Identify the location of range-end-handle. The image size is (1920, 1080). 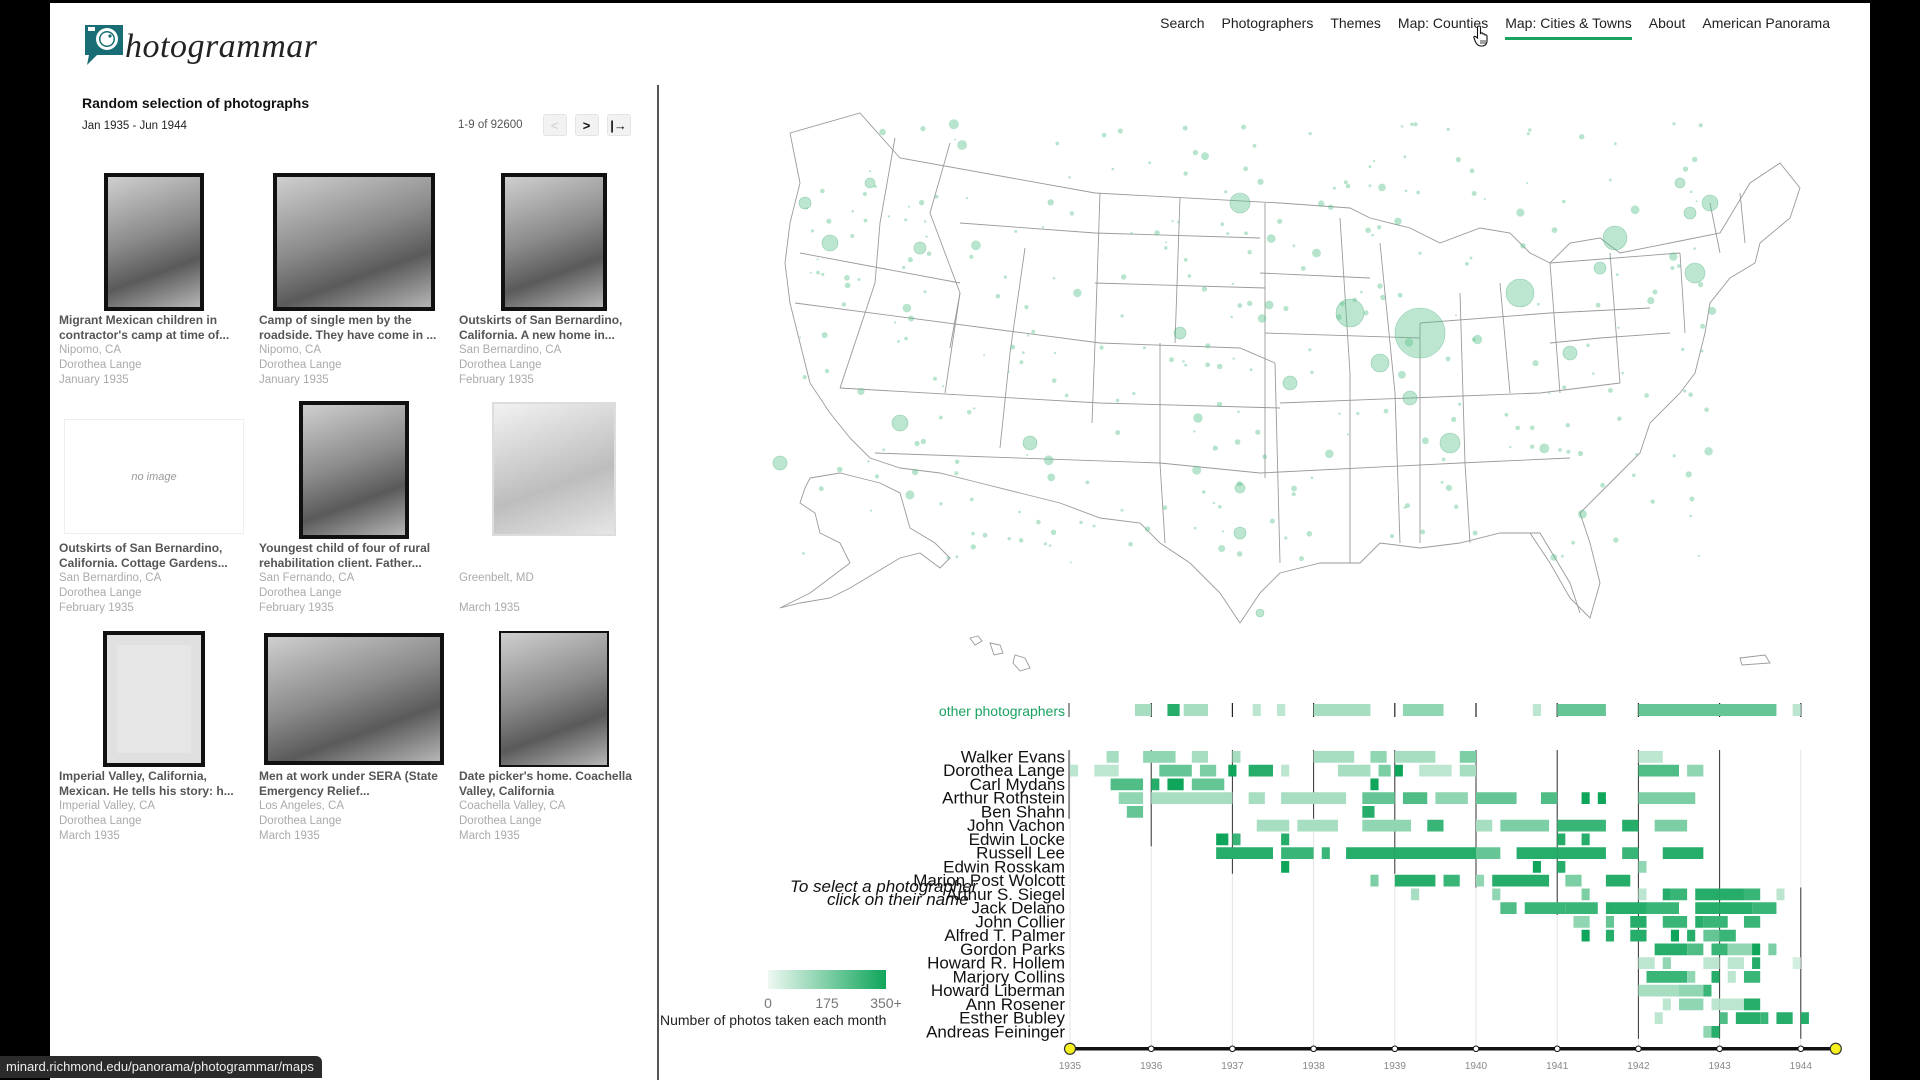
(1835, 1048).